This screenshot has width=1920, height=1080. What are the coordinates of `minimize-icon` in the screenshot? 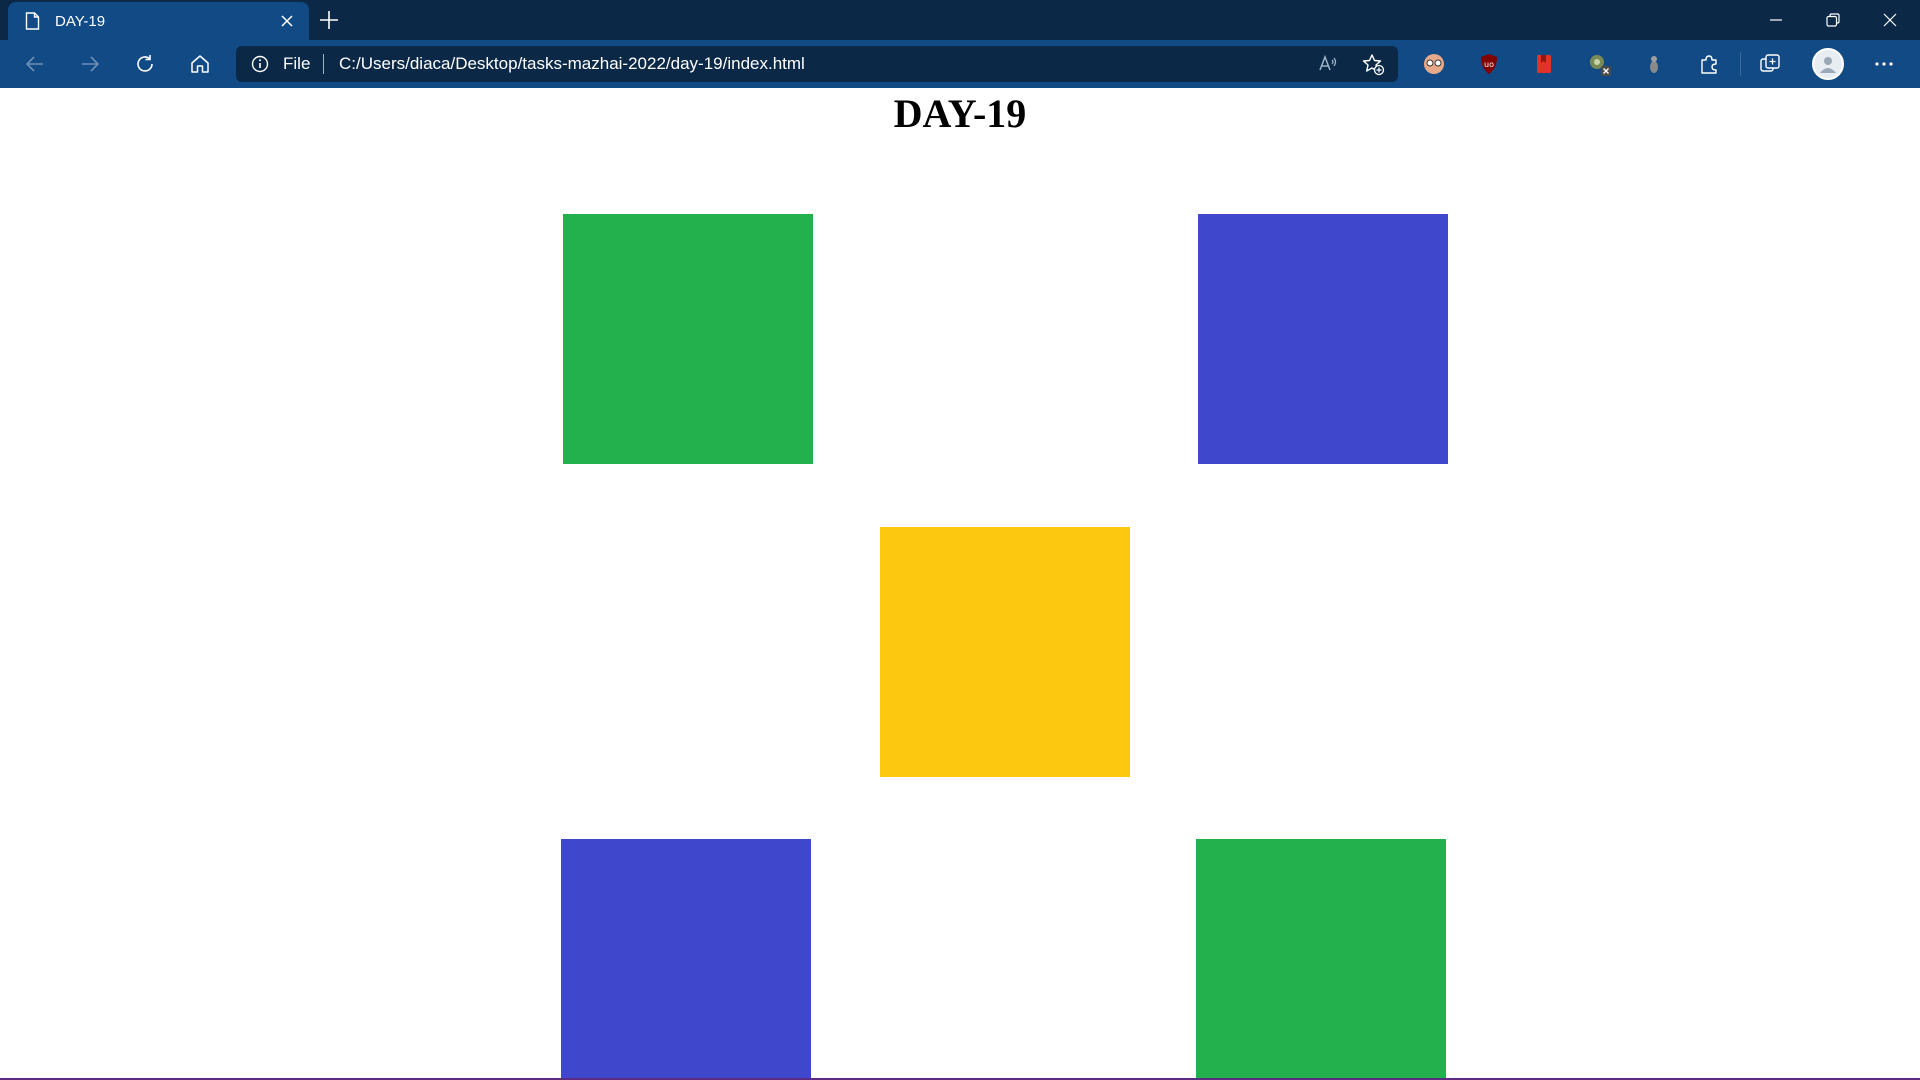 It's located at (1776, 20).